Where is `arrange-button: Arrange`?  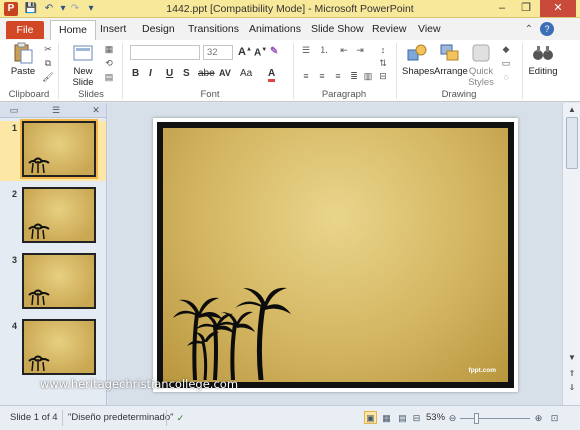
arrange-button: Arrange is located at coordinates (451, 59).